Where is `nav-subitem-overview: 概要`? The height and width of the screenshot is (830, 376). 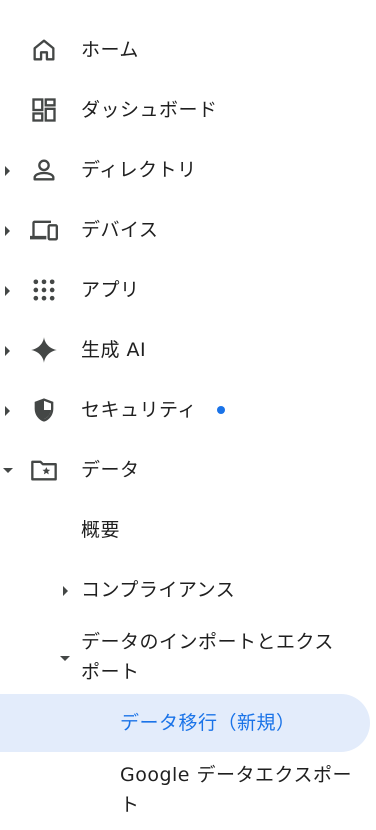 nav-subitem-overview: 概要 is located at coordinates (185, 530).